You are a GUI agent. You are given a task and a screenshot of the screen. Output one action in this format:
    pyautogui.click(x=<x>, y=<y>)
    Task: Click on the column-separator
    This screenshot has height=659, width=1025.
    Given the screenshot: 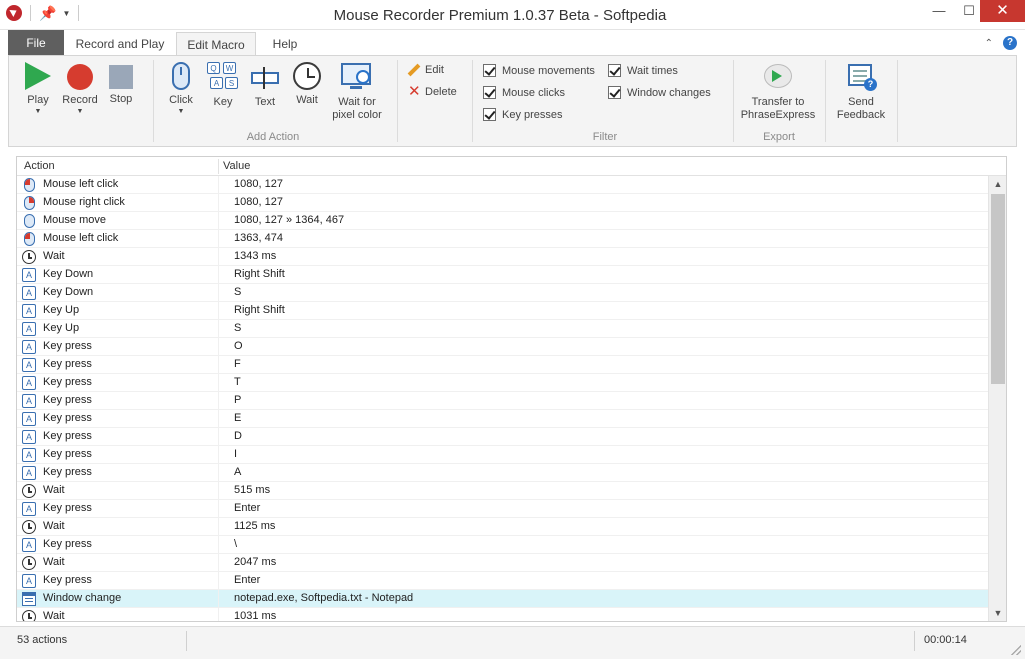 What is the action you would take?
    pyautogui.click(x=218, y=166)
    